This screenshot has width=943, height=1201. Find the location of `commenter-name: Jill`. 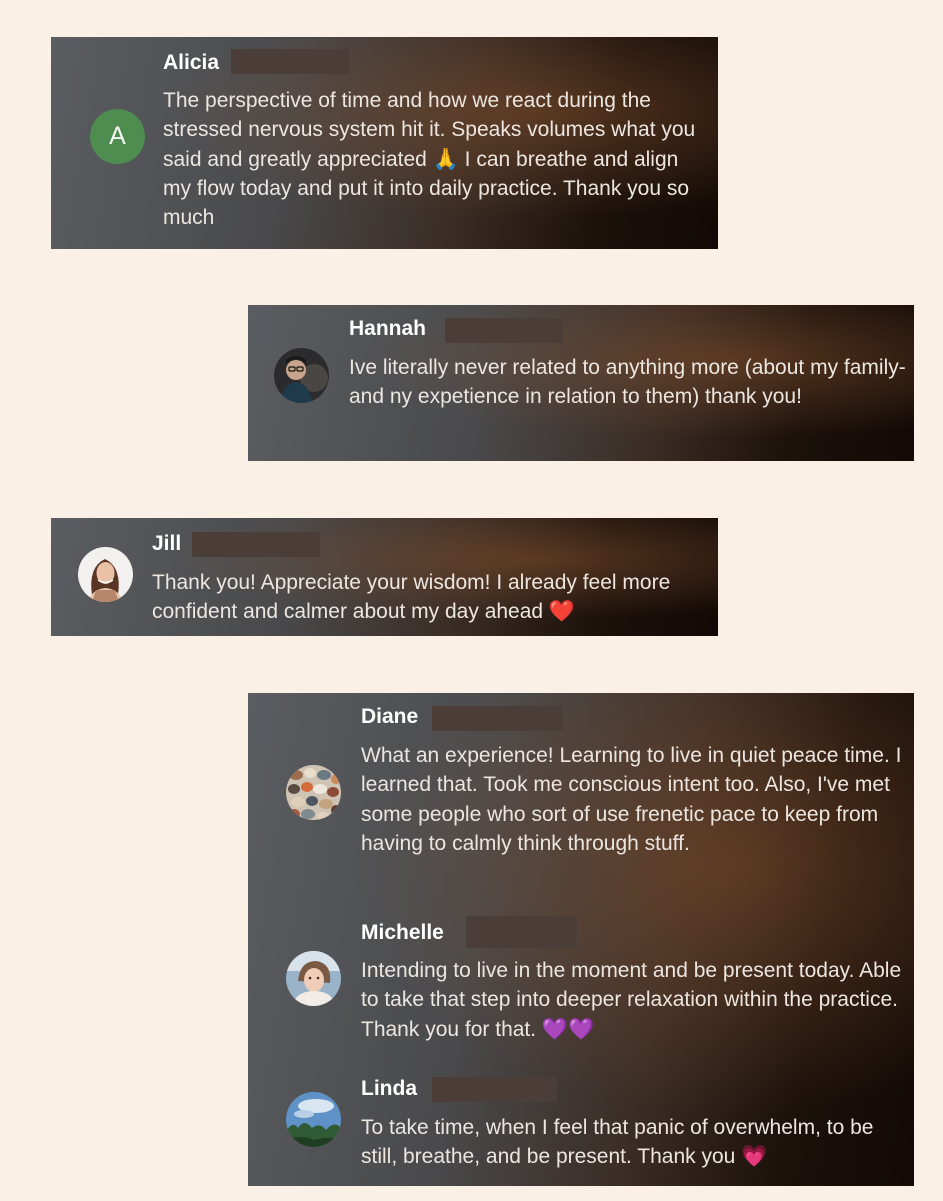

commenter-name: Jill is located at coordinates (166, 544).